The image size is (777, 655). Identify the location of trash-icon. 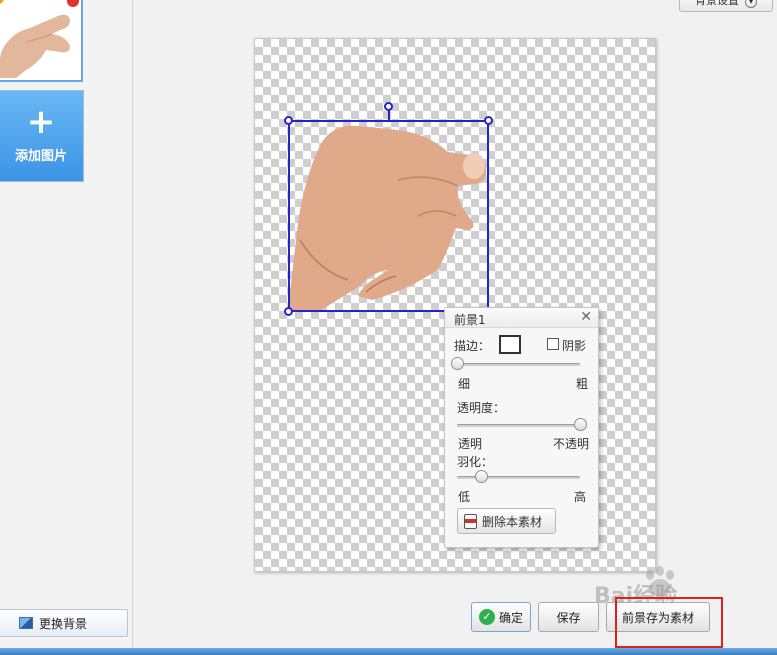
(470, 521).